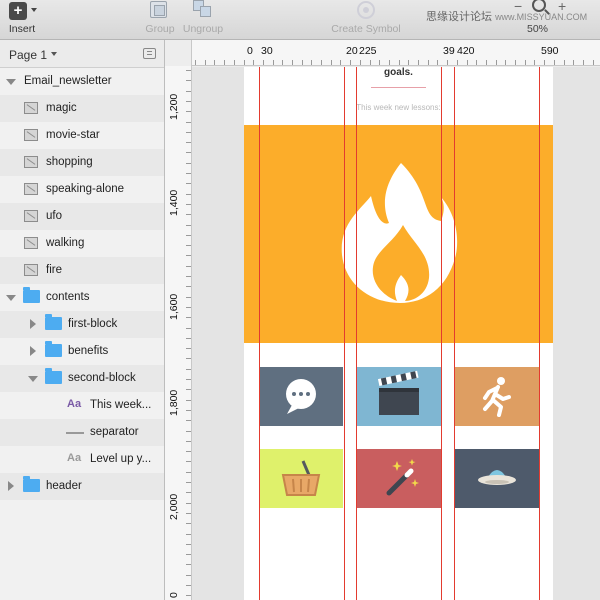  Describe the element at coordinates (82, 351) in the screenshot. I see `layer-benefits: benefits` at that location.